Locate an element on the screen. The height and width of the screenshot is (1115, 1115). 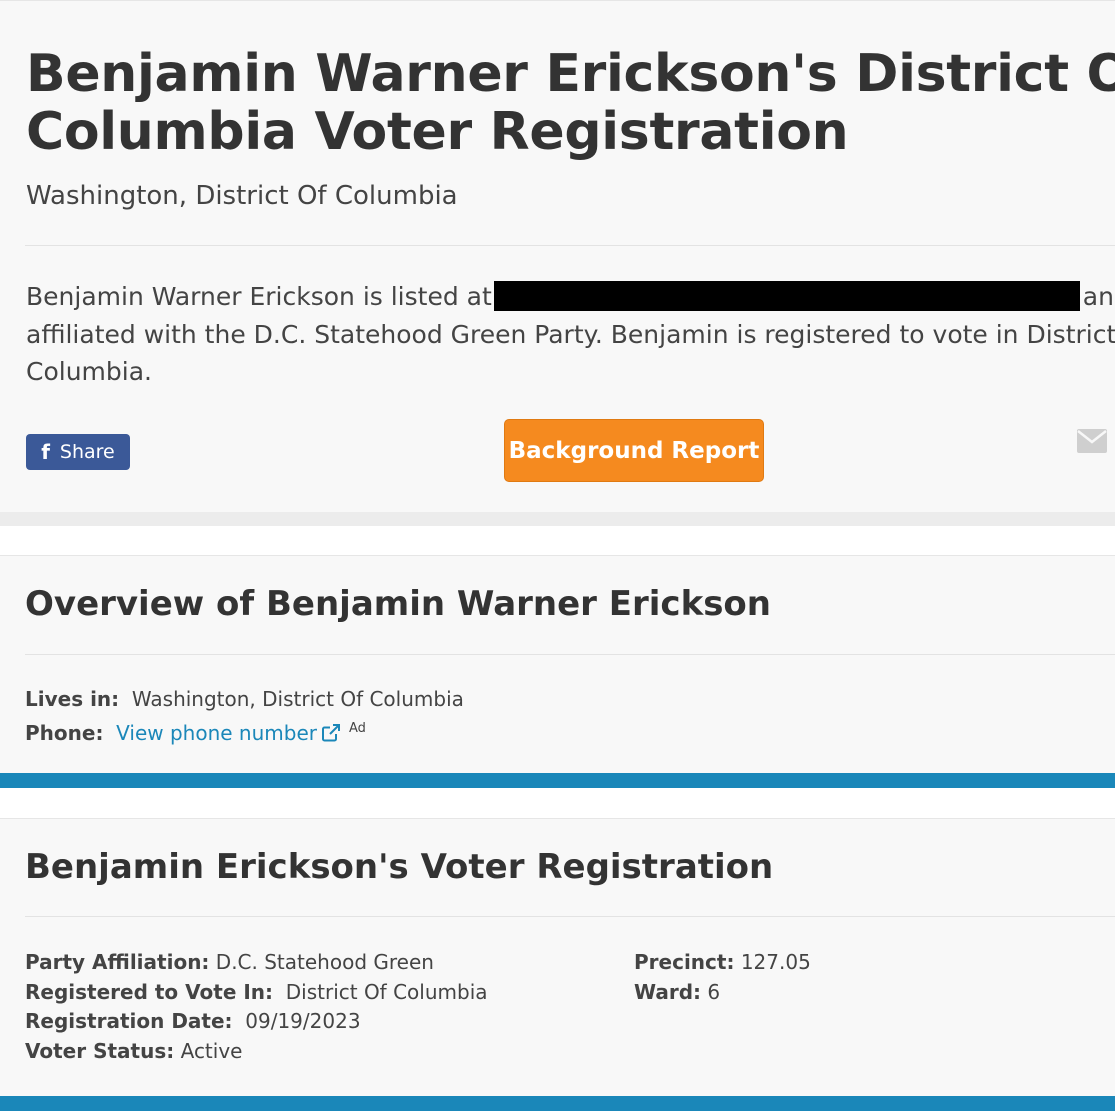
party-affiliation-value: D.C. Statehood Green is located at coordinates (324, 962).